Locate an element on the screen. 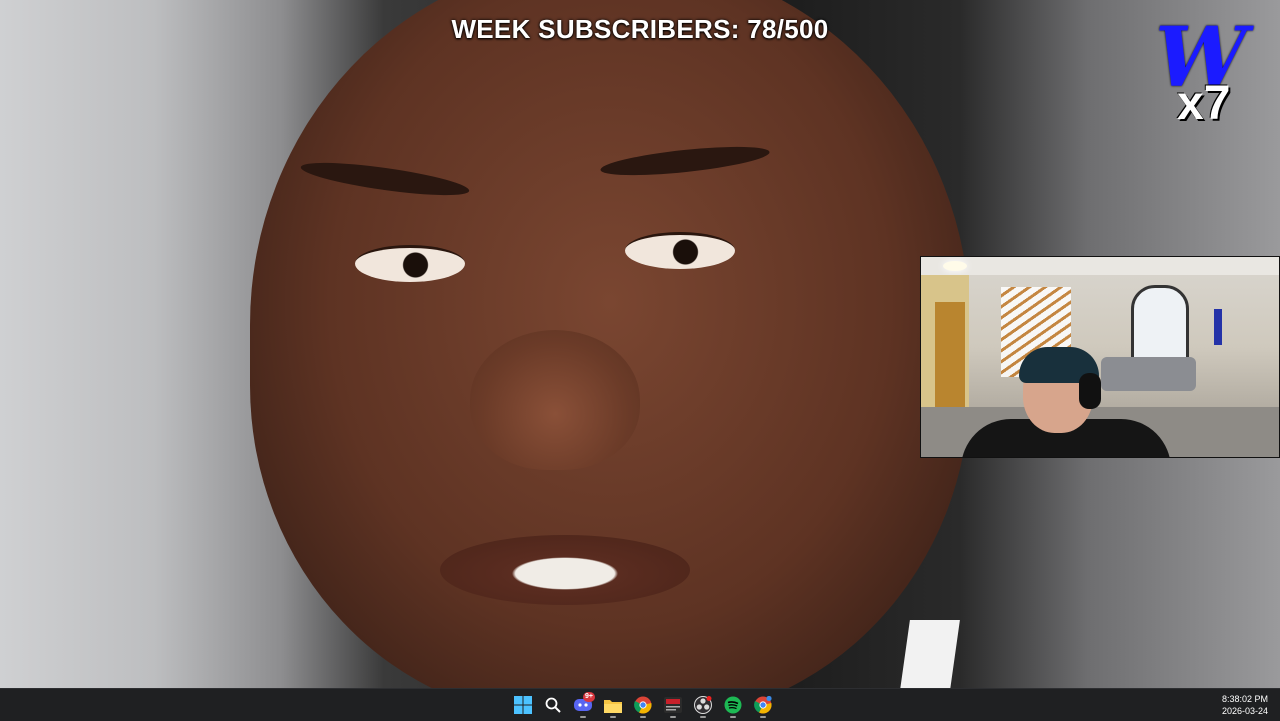 This screenshot has width=1280, height=721. webcam-ceiling is located at coordinates (1100, 266).